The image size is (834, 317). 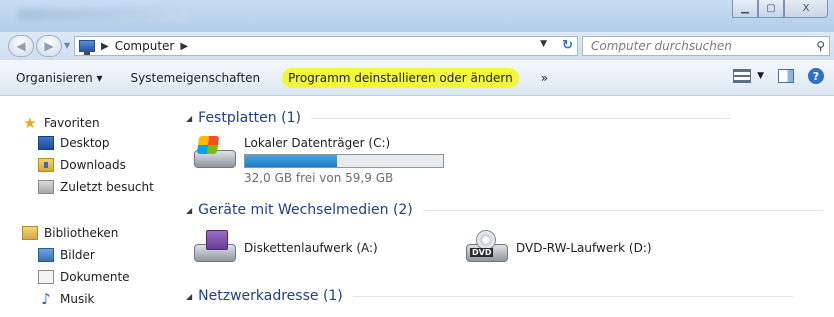 I want to click on drive-name: DVD-RW-Laufwerk (D:), so click(x=584, y=248).